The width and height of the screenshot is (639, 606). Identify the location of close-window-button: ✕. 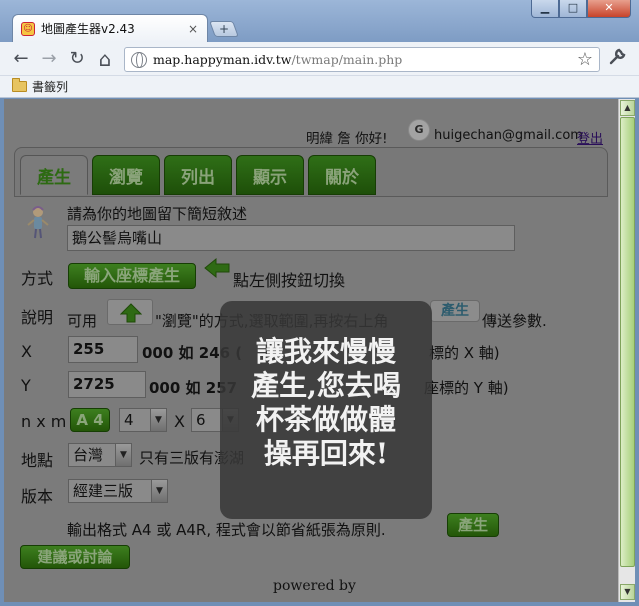
(609, 9).